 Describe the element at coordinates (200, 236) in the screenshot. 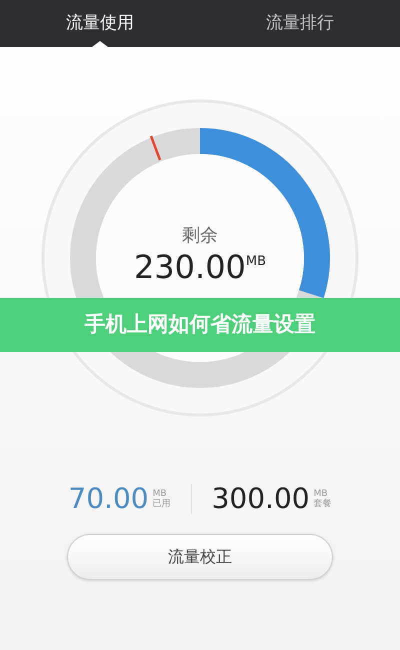

I see `remaining-label: 剩余` at that location.